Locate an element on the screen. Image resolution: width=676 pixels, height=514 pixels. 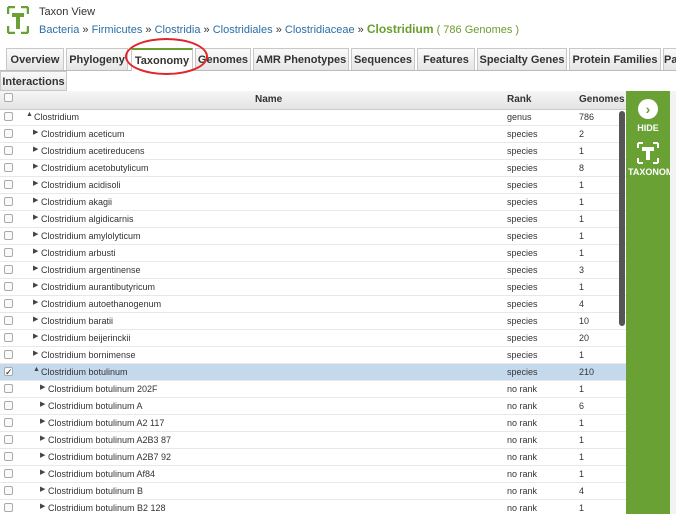
row-name: Clostridium botulinum B is located at coordinates (95, 491).